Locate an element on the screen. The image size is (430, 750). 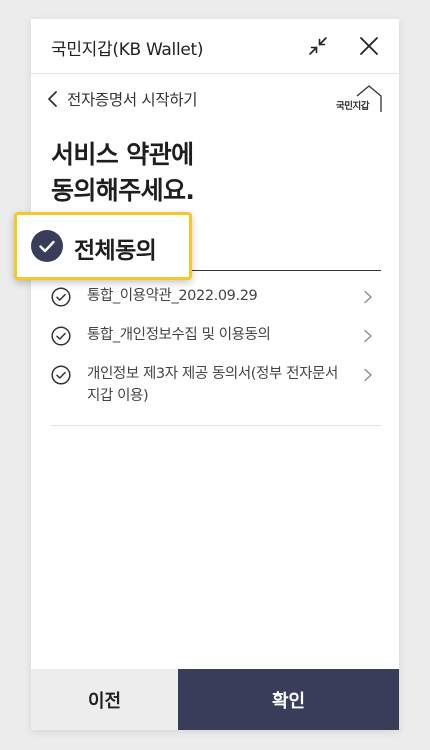
confirm-button: 확인 is located at coordinates (288, 699).